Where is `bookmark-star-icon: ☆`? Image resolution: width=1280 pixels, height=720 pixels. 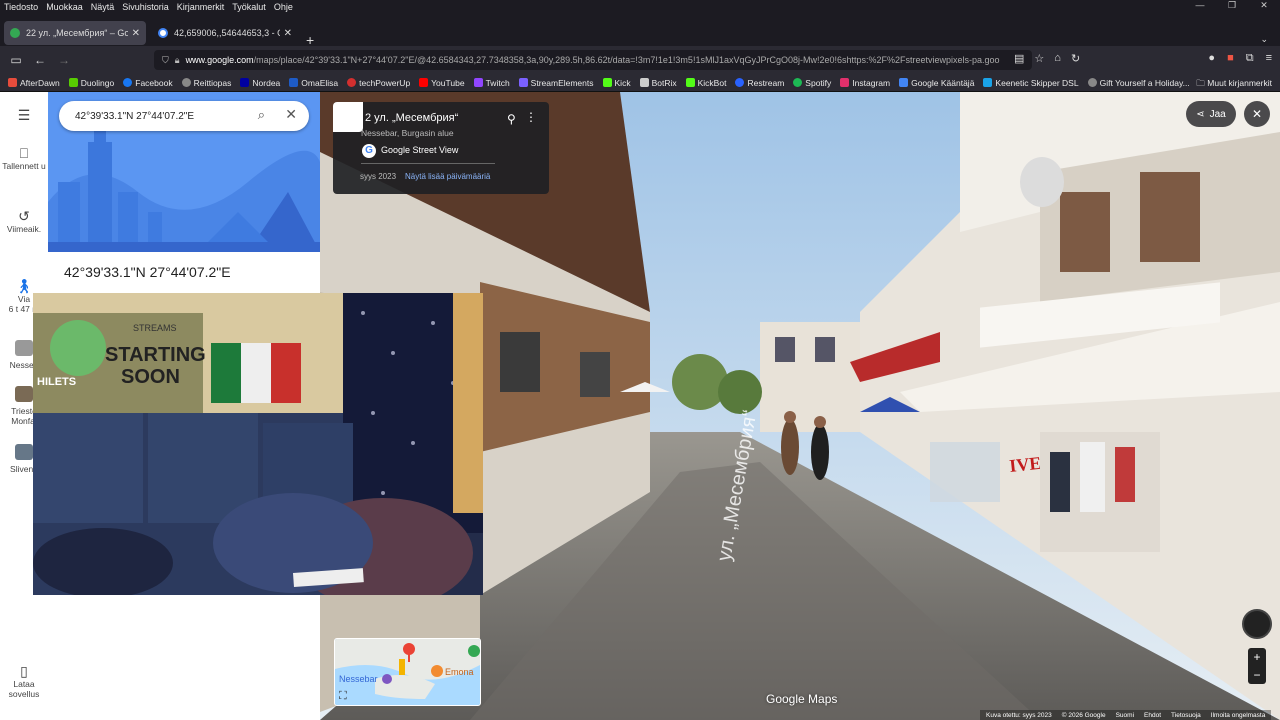
bookmark-star-icon: ☆ is located at coordinates (1039, 58).